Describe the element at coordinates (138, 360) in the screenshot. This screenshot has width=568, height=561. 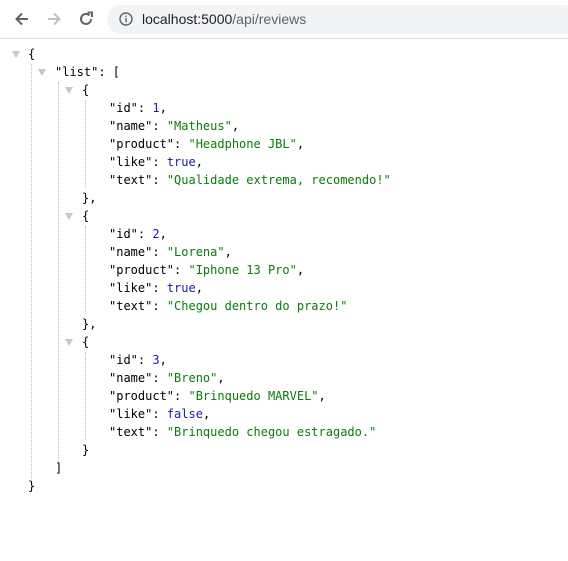
I see `json-line-id: "id": 3,` at that location.